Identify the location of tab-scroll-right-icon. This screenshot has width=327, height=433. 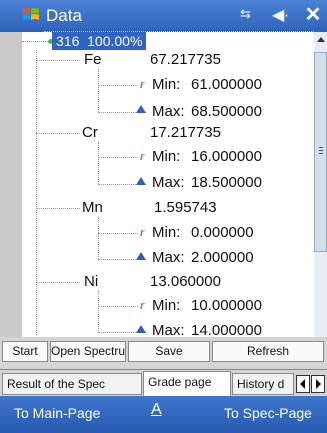
(318, 384).